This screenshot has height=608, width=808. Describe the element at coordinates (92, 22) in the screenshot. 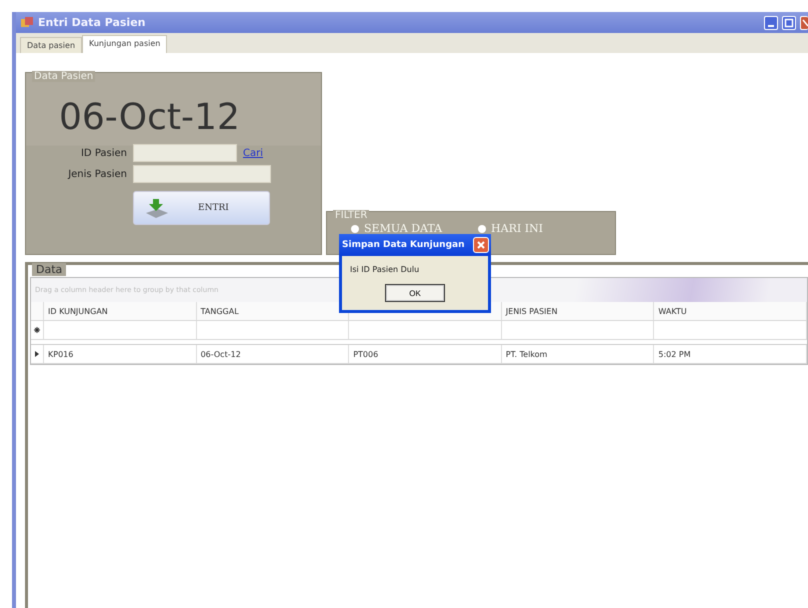

I see `window-title: Entri Data Pasien` at that location.